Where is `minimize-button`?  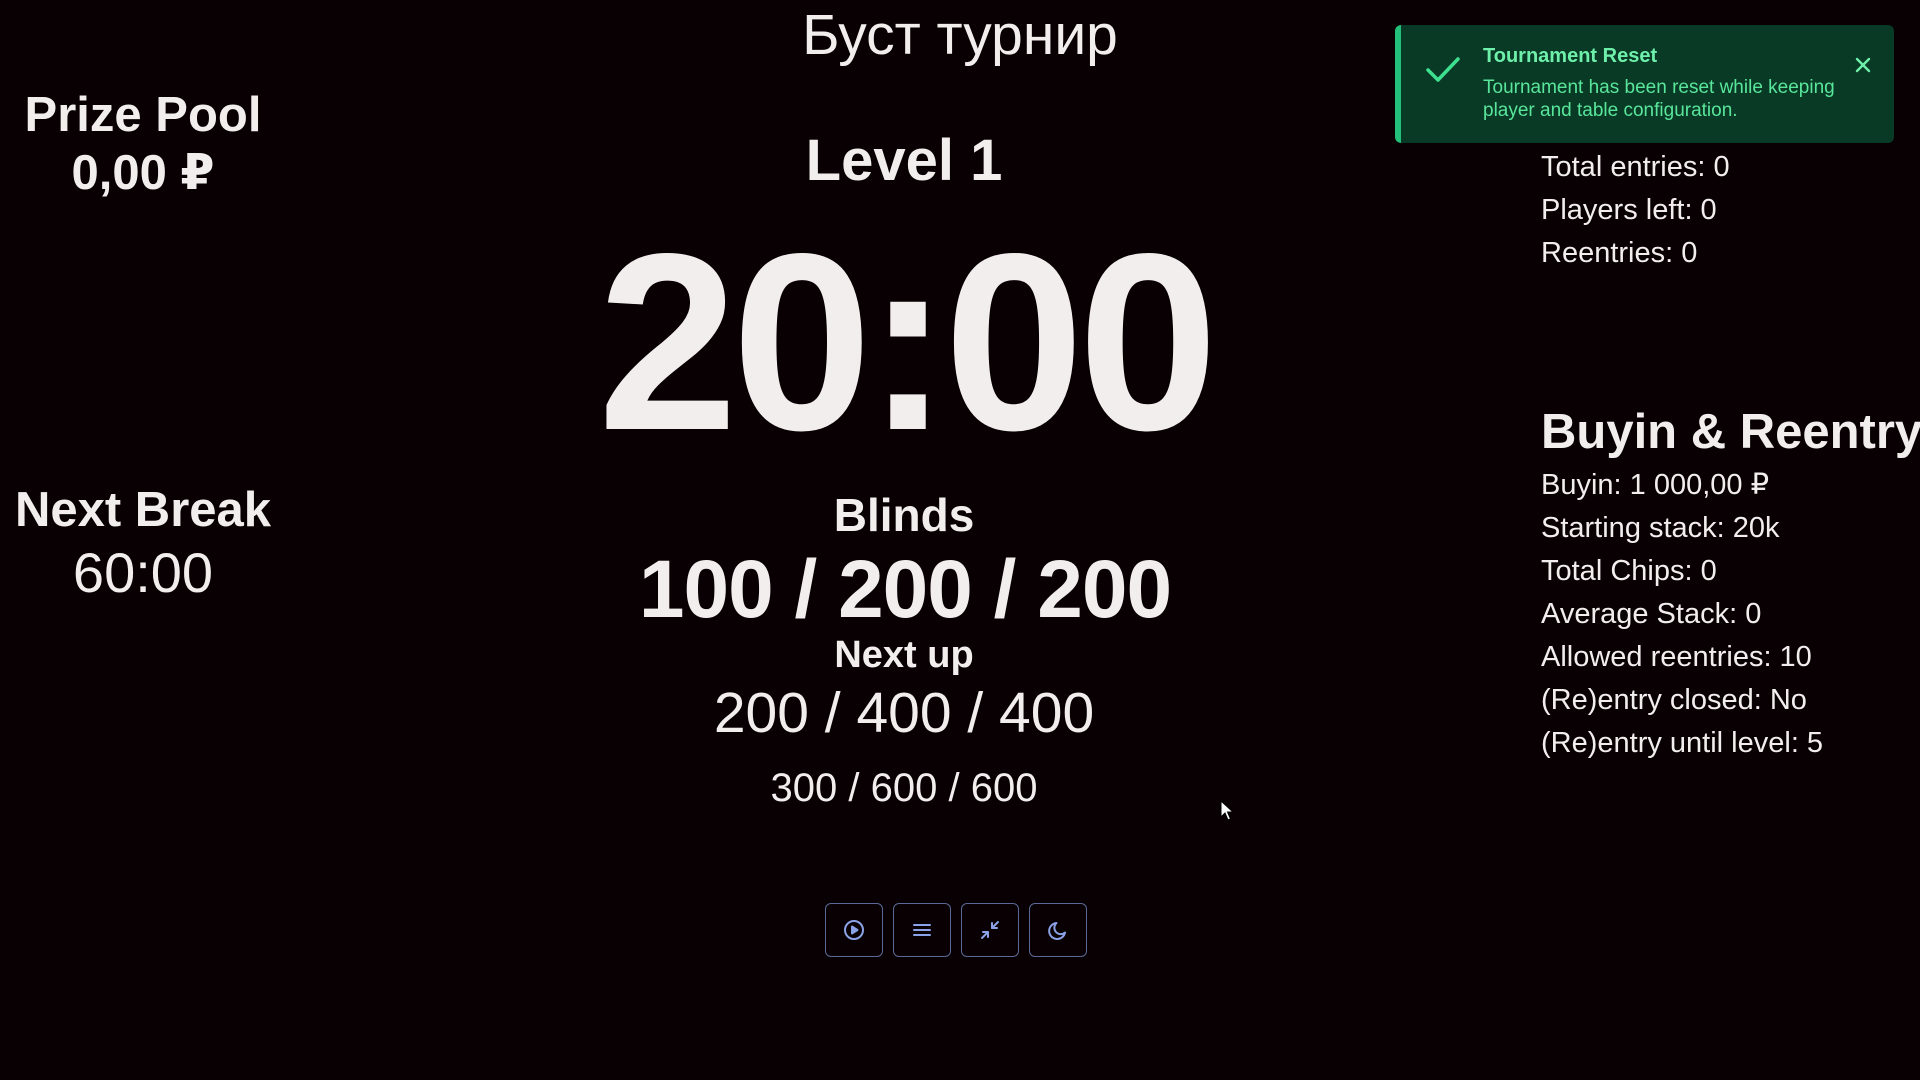 minimize-button is located at coordinates (990, 930).